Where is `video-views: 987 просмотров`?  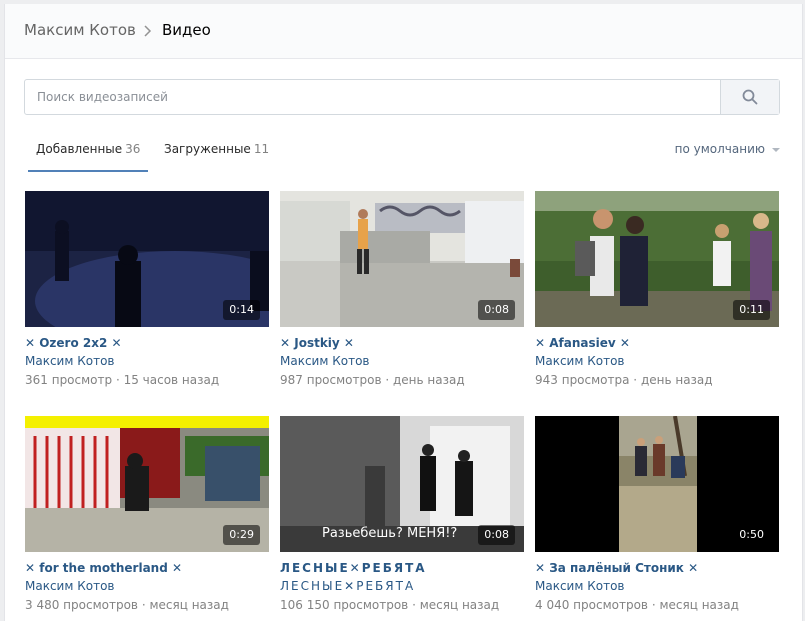 video-views: 987 просмотров is located at coordinates (331, 380).